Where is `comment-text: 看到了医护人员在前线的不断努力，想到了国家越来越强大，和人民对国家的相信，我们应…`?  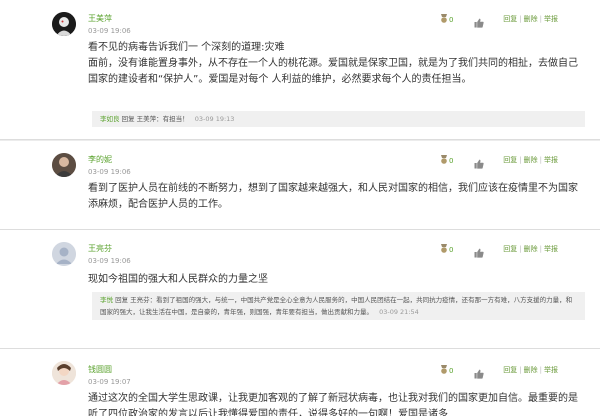 comment-text: 看到了医护人员在前线的不断努力，想到了国家越来越强大，和人民对国家的相信，我们应… is located at coordinates (333, 196).